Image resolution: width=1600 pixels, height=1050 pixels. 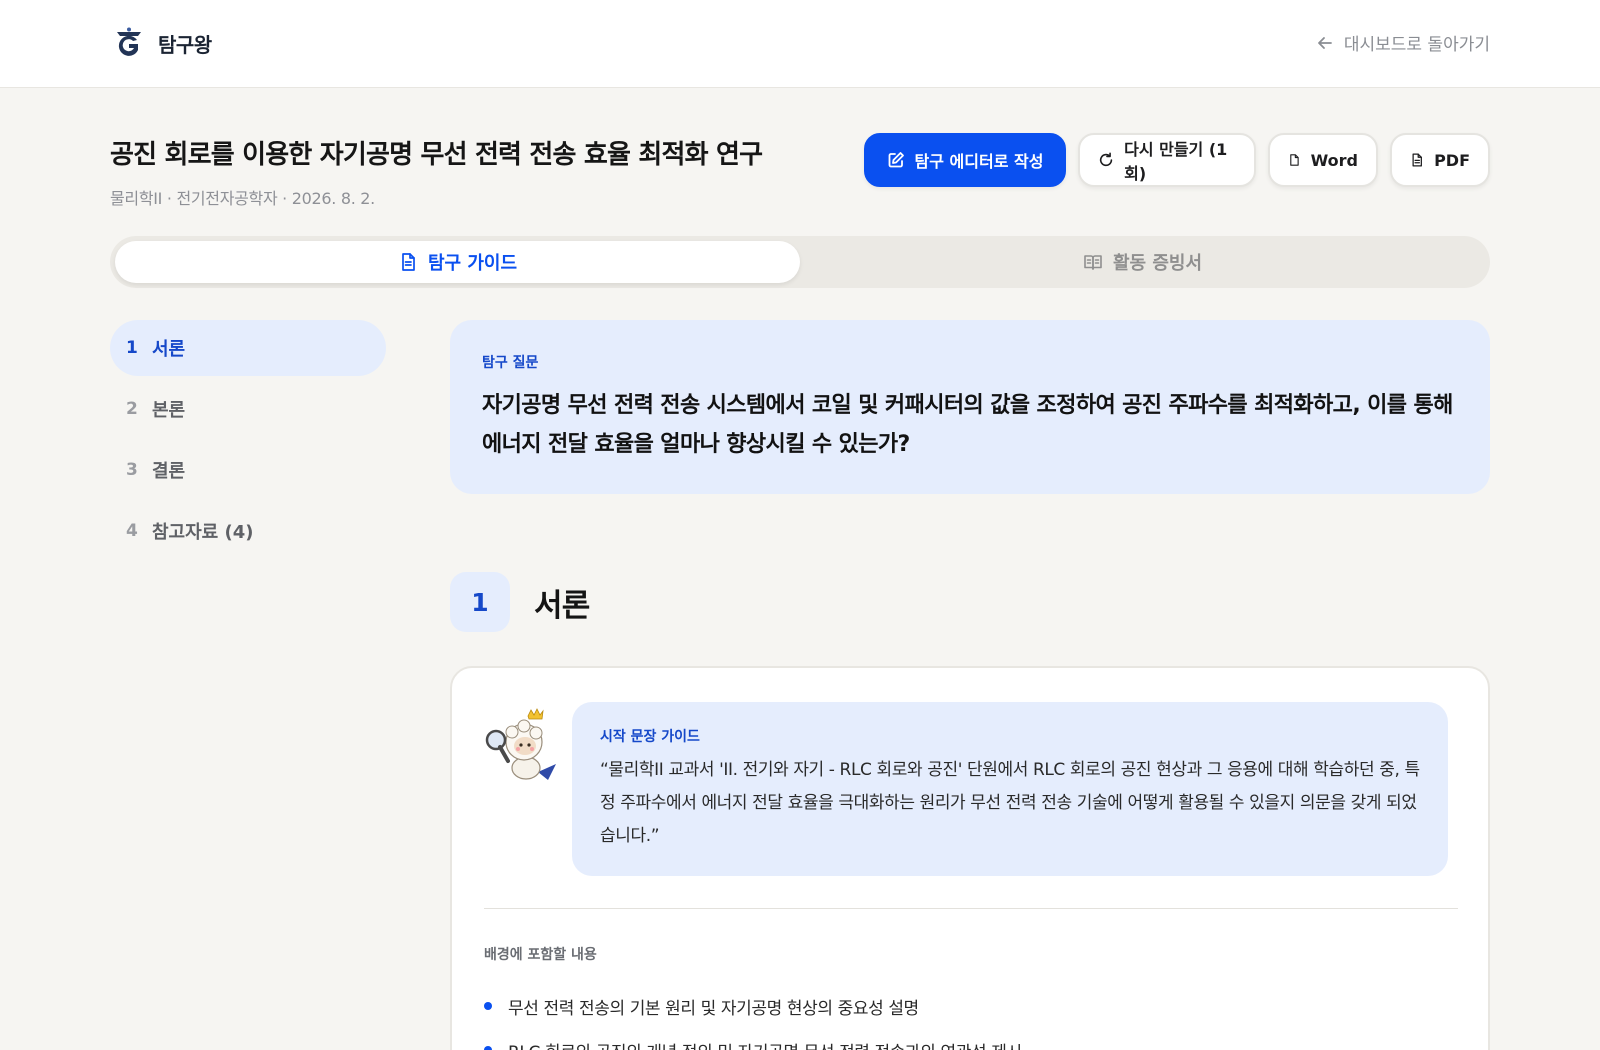 What do you see at coordinates (979, 161) in the screenshot?
I see `write-in-editor-label: 탐구 에디터로 작성` at bounding box center [979, 161].